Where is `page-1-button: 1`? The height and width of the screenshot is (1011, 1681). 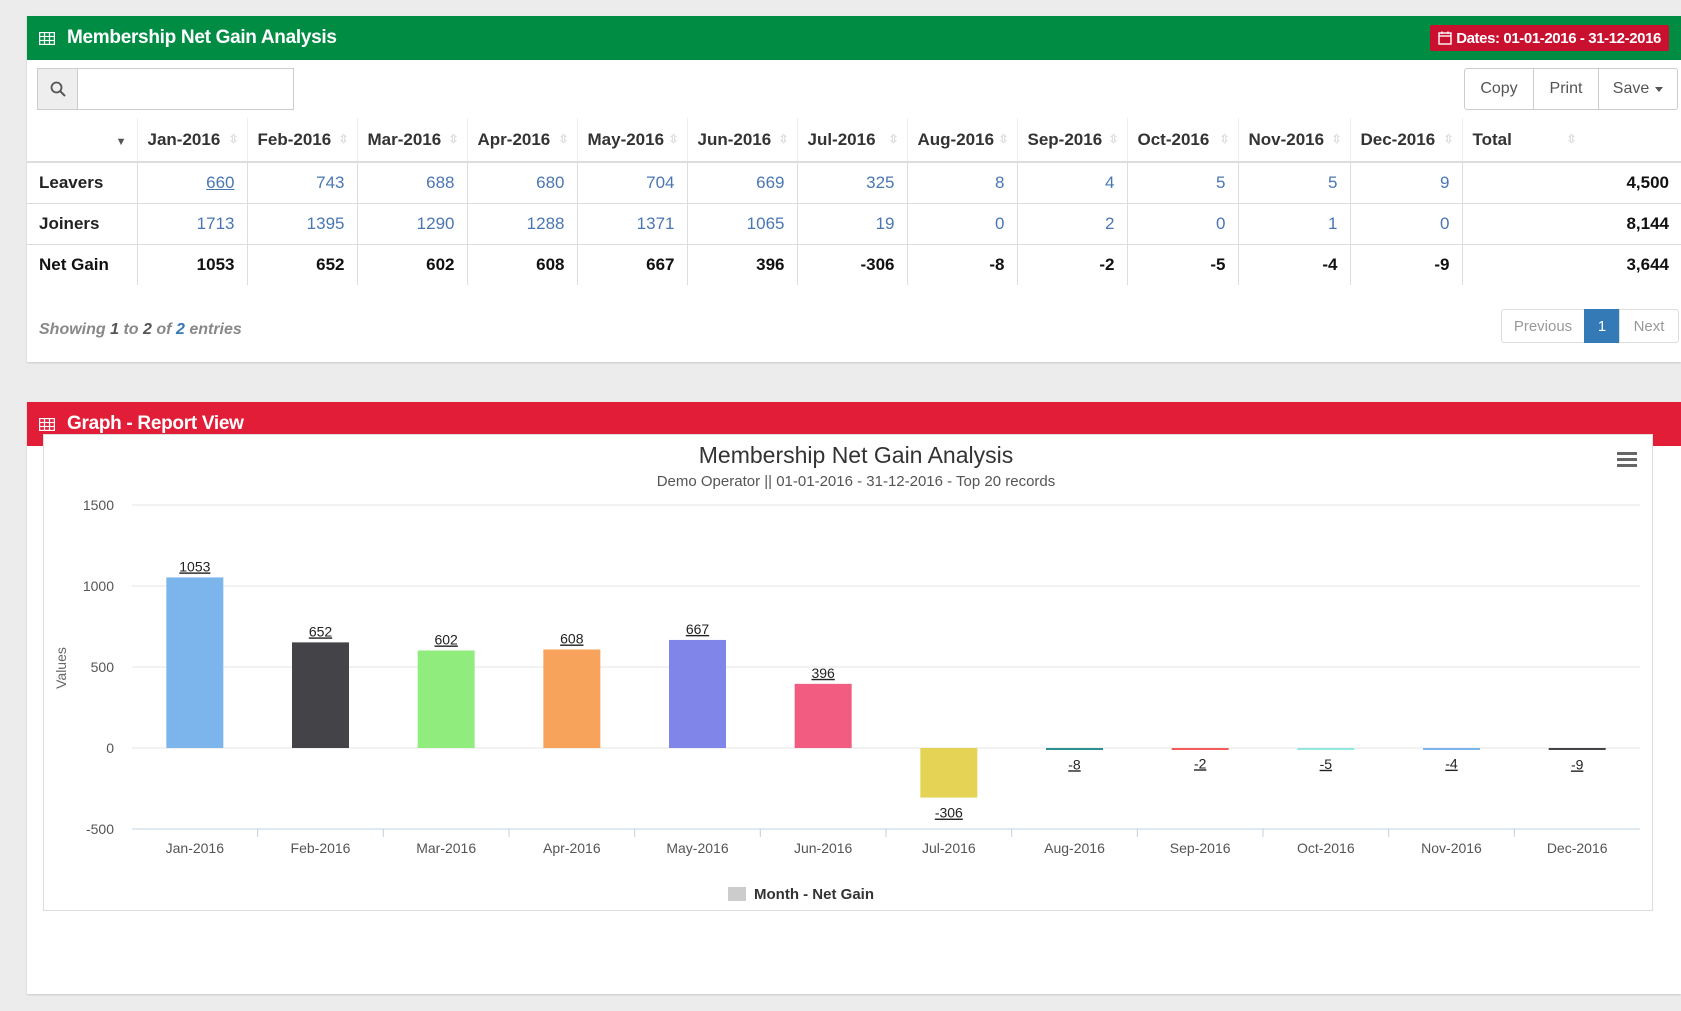 page-1-button: 1 is located at coordinates (1602, 326).